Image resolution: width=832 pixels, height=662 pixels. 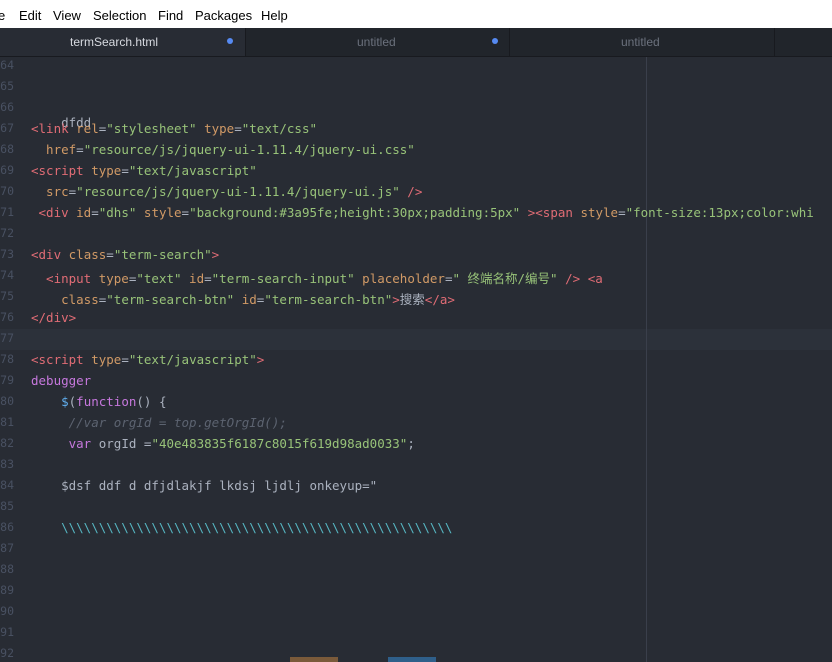 What do you see at coordinates (411, 191) in the screenshot?
I see `code-token: />` at bounding box center [411, 191].